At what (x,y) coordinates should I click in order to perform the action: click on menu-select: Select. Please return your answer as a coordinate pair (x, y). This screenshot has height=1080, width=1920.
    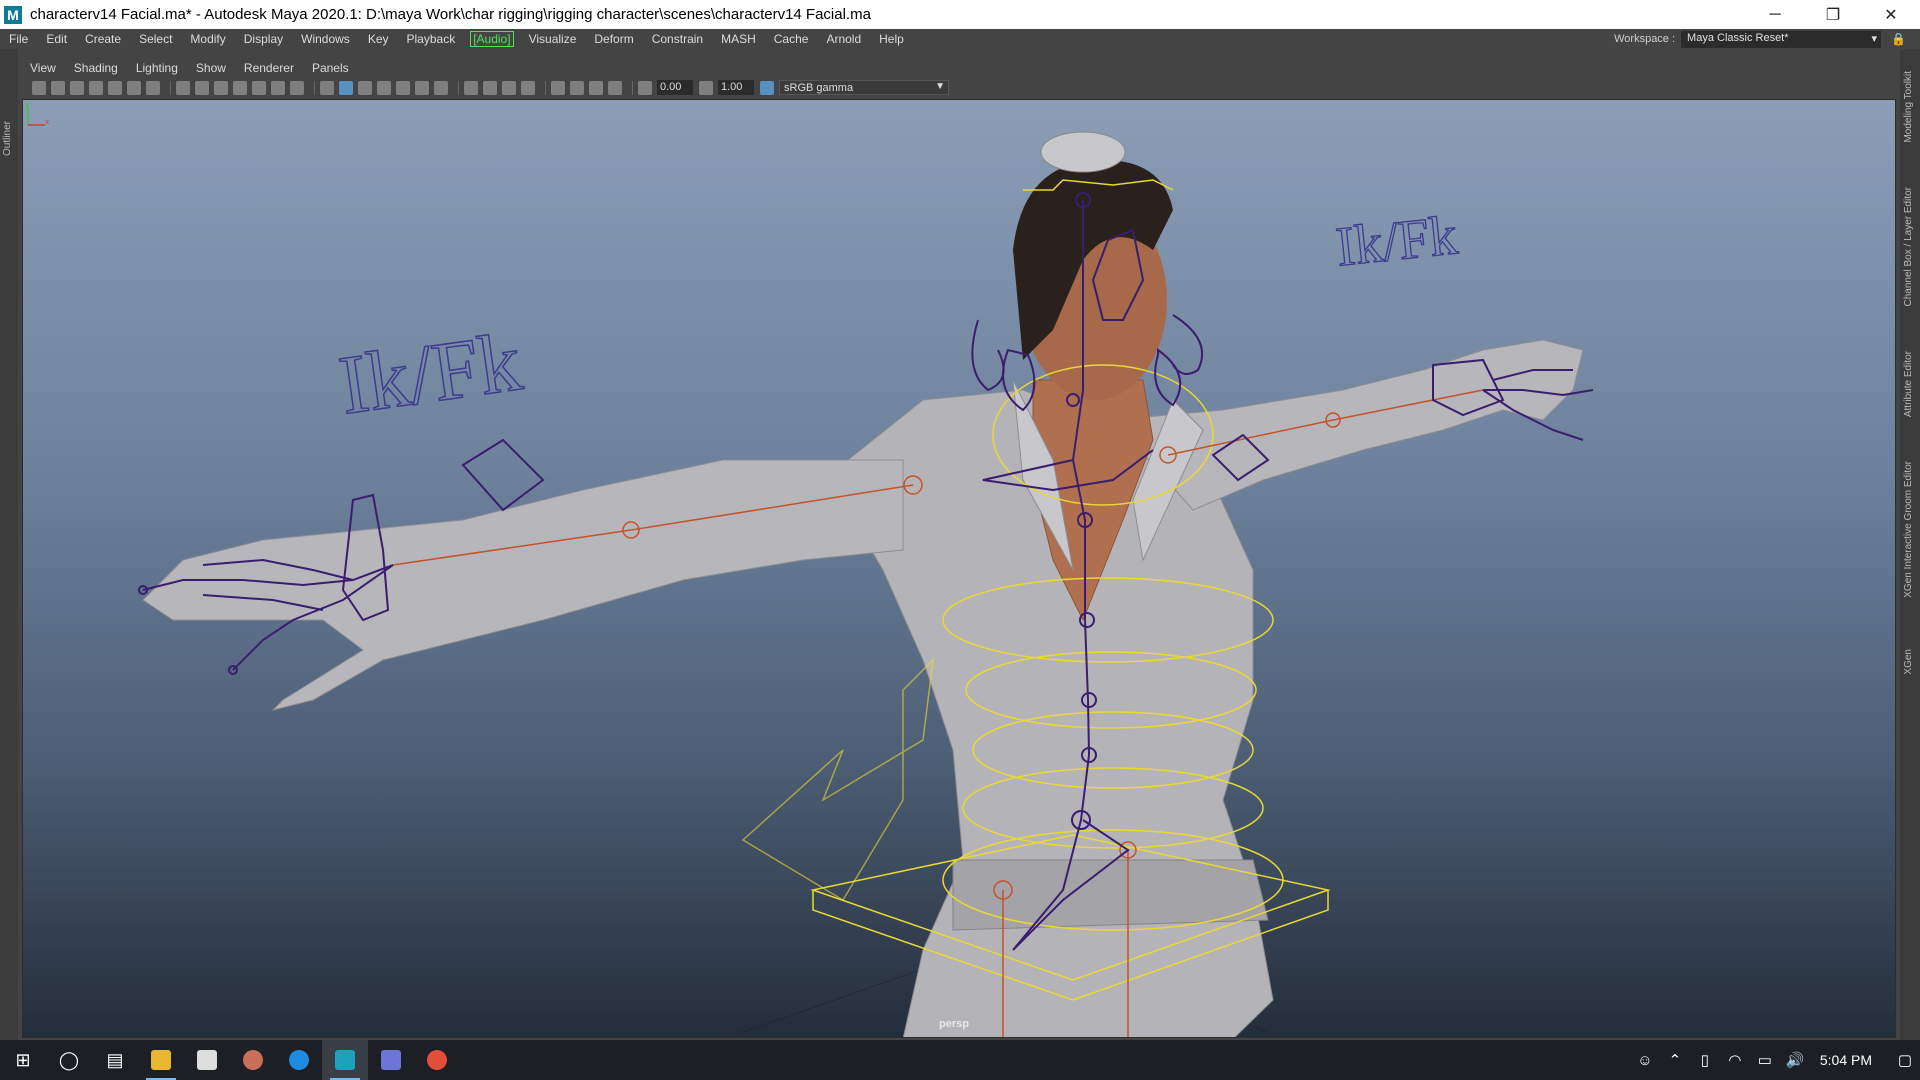
    Looking at the image, I should click on (155, 39).